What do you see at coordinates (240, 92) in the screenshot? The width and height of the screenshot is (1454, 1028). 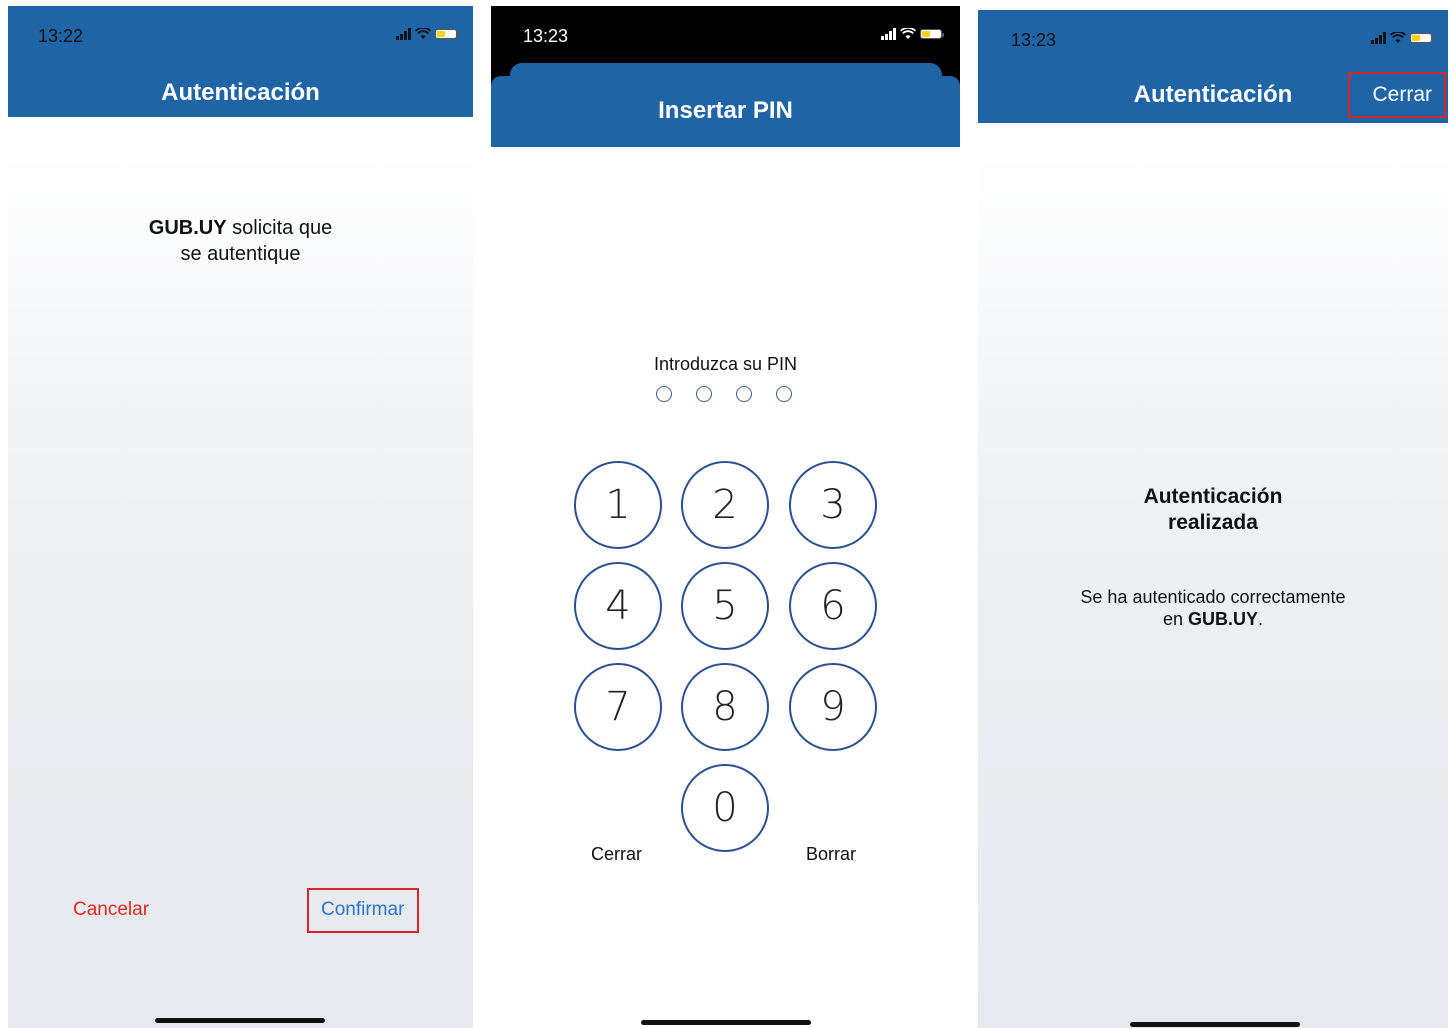 I see `nav-title: Autenticación` at bounding box center [240, 92].